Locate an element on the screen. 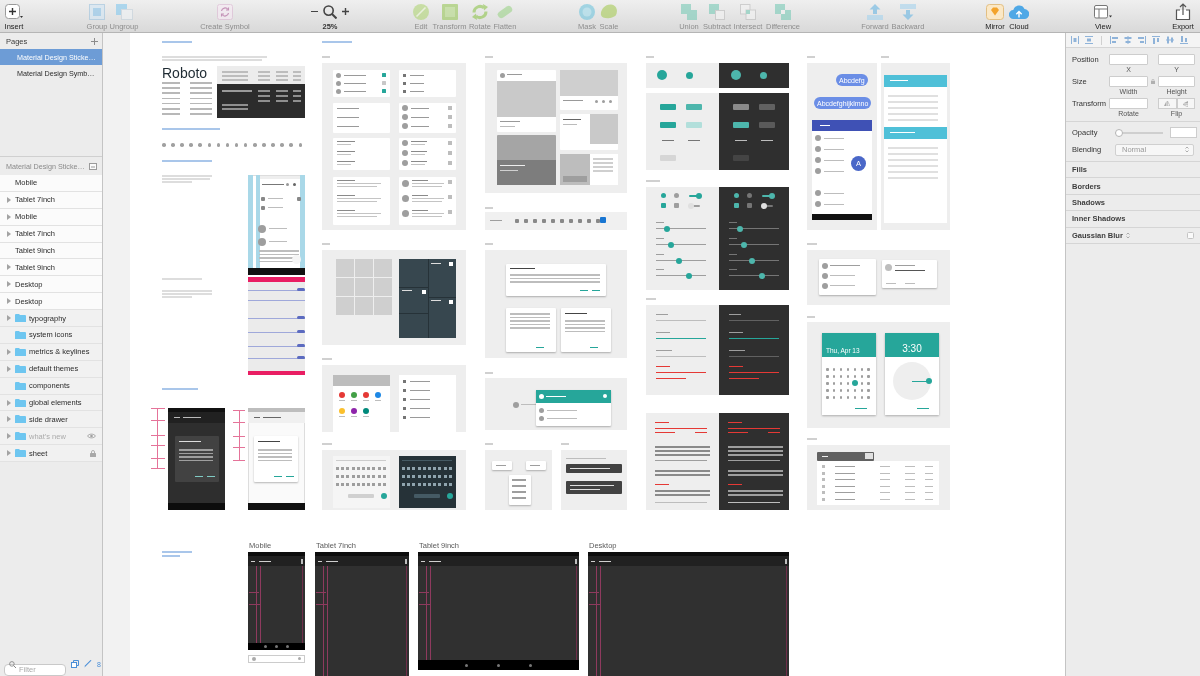  align-center-icon is located at coordinates (1128, 40).